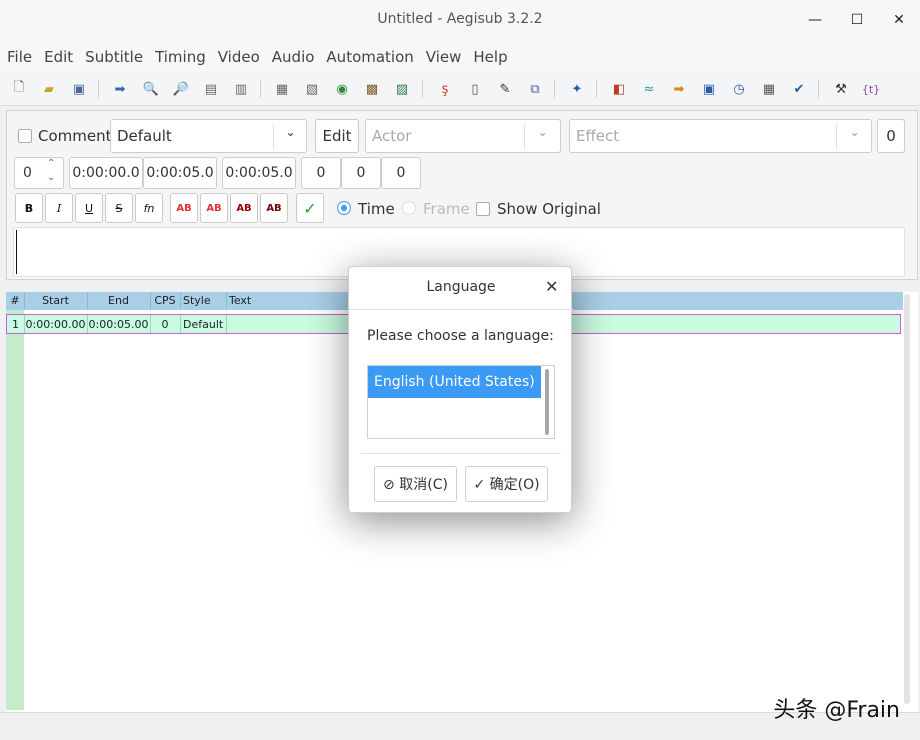 The height and width of the screenshot is (740, 920). What do you see at coordinates (342, 89) in the screenshot?
I see `properties-icon: ◉` at bounding box center [342, 89].